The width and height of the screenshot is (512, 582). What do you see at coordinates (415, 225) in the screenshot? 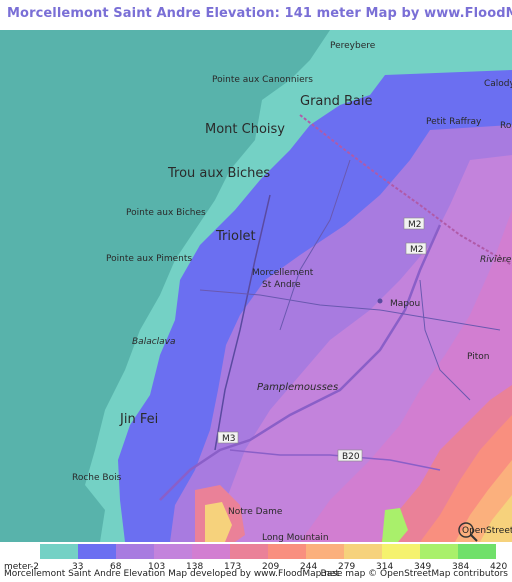
I see `road-m2-a: M2` at bounding box center [415, 225].